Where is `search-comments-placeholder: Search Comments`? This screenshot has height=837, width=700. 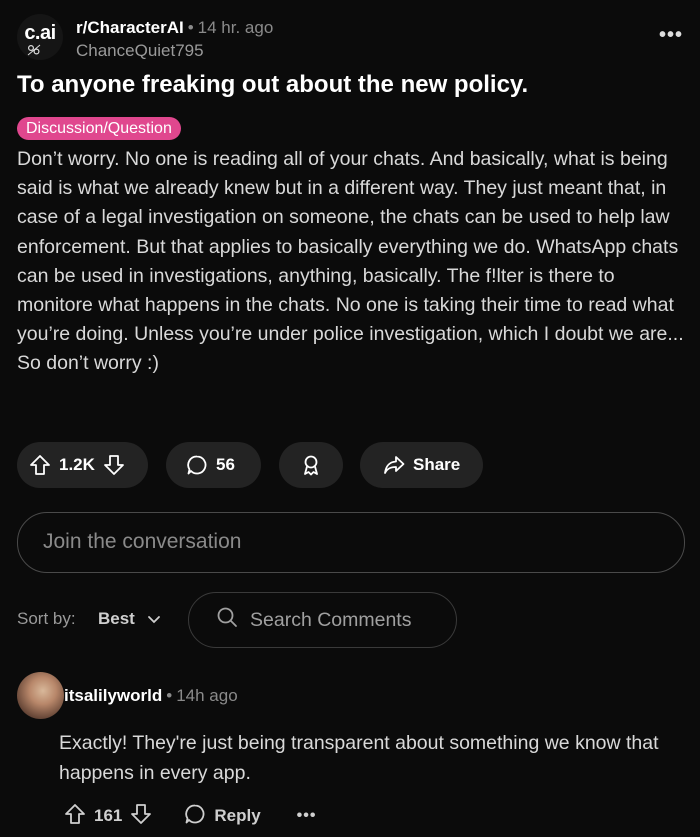
search-comments-placeholder: Search Comments is located at coordinates (331, 619).